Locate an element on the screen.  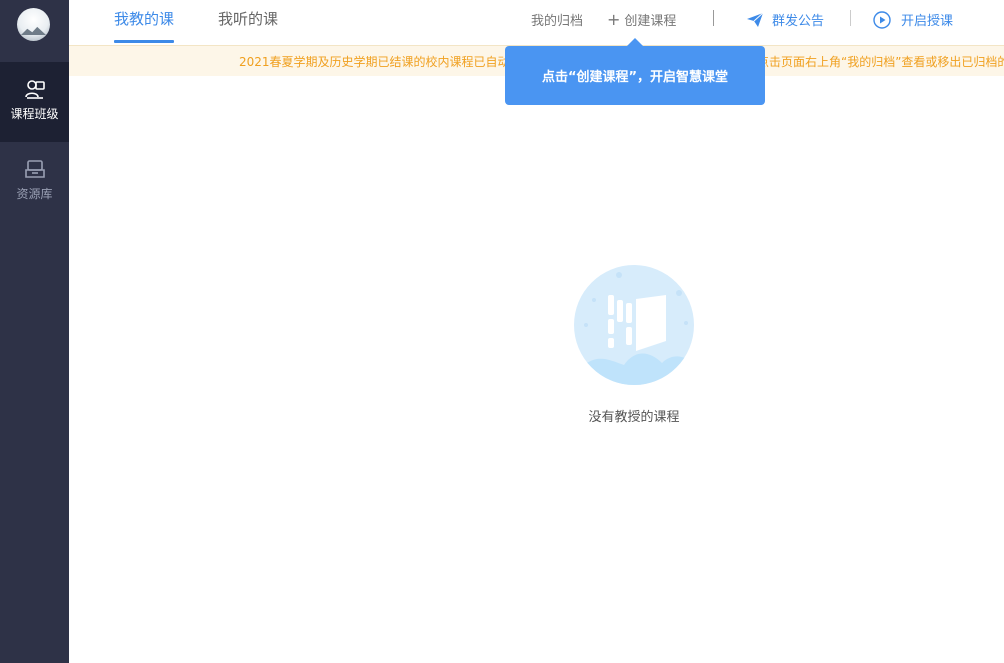
play-icon is located at coordinates (882, 19).